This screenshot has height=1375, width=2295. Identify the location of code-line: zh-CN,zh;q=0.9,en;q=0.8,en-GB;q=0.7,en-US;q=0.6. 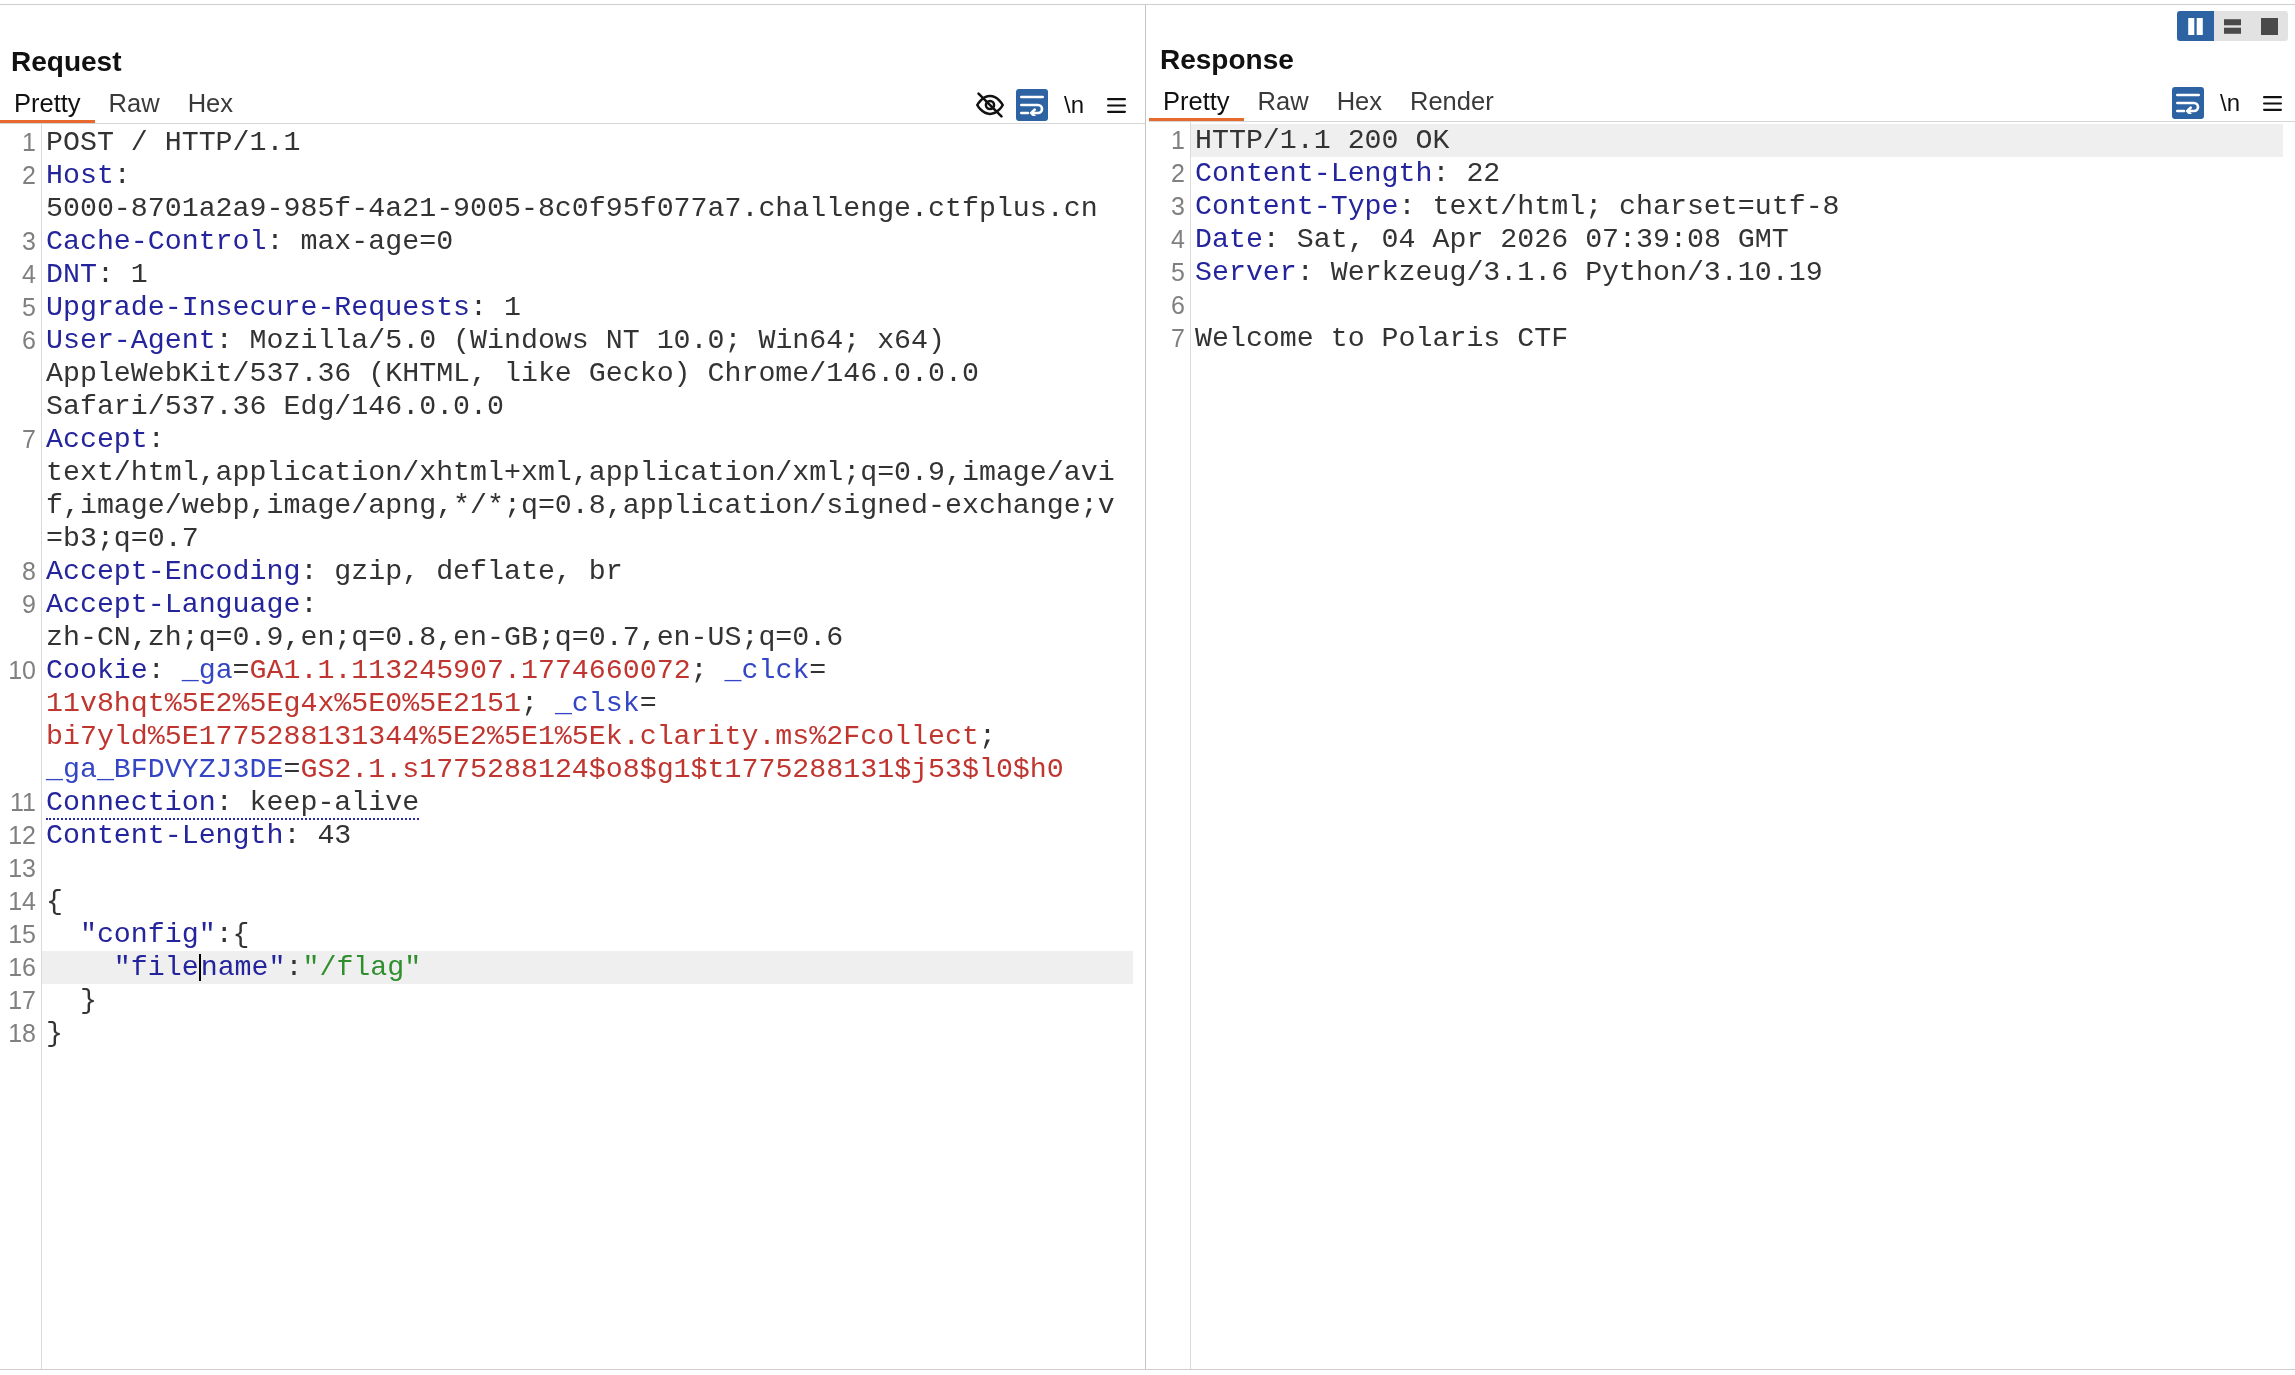
(445, 637).